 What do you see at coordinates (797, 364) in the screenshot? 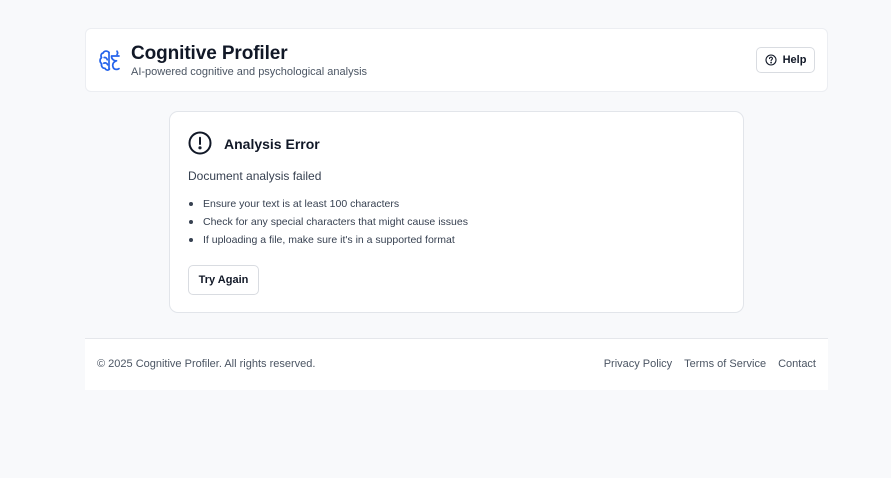
I see `contact-link: Contact` at bounding box center [797, 364].